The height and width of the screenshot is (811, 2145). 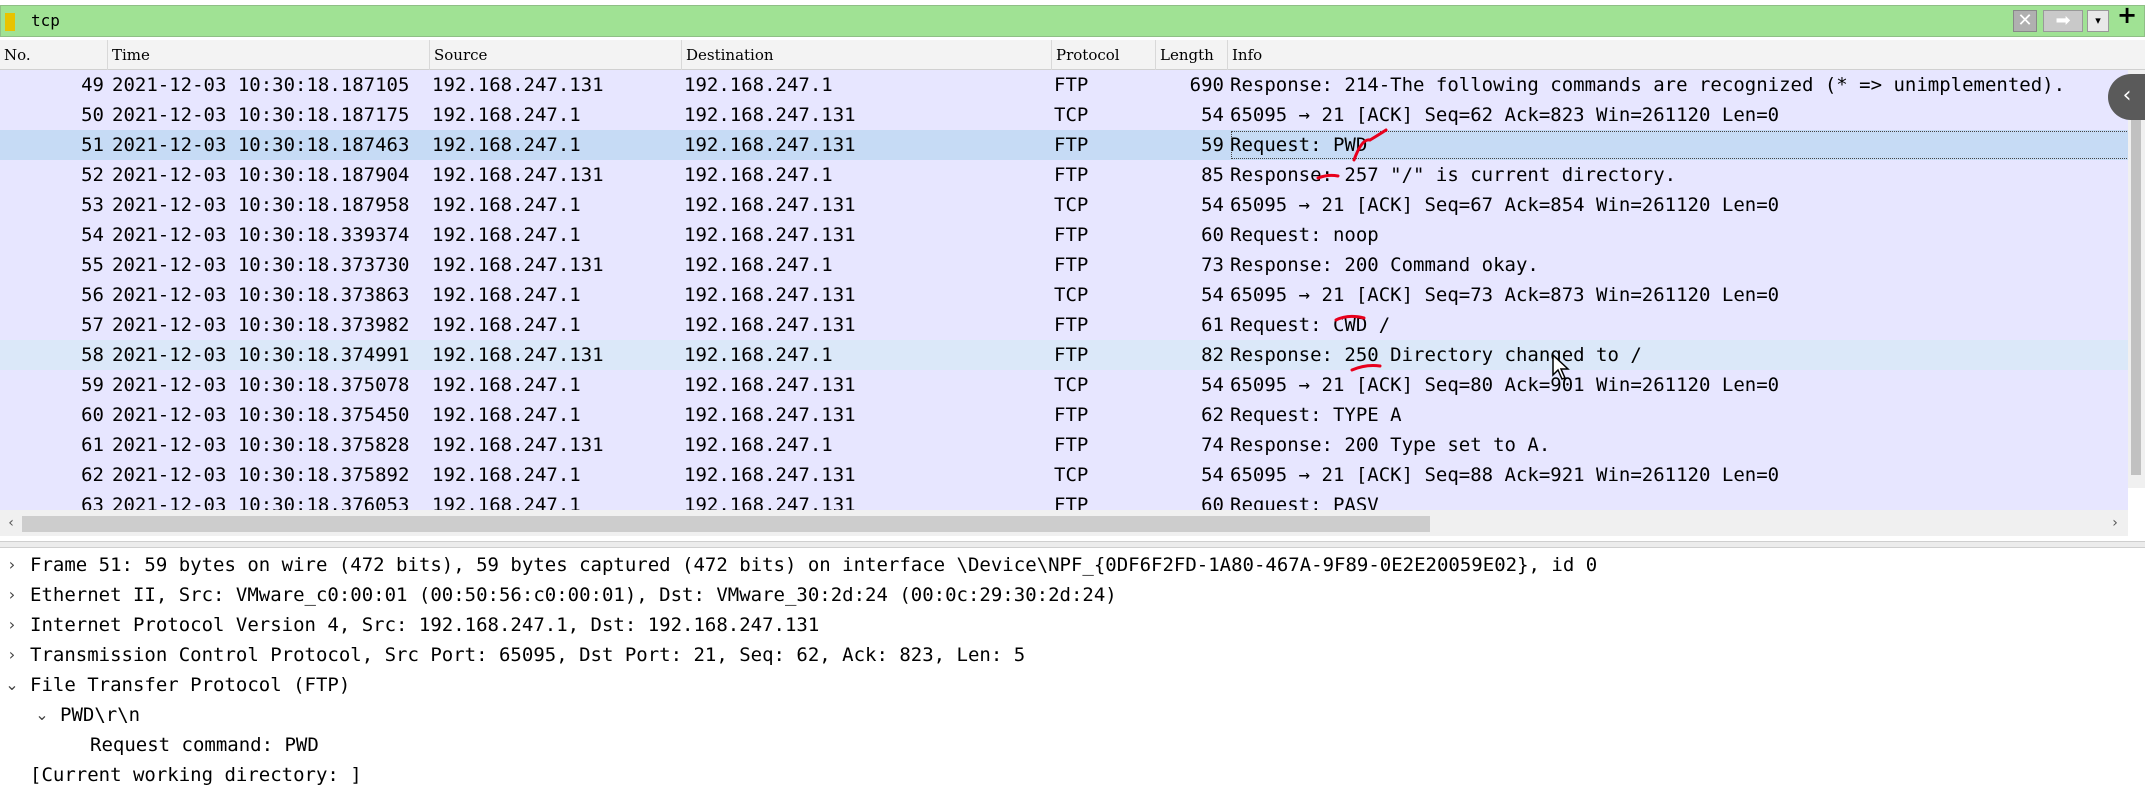 What do you see at coordinates (2025, 21) in the screenshot?
I see `close-icon: ✕` at bounding box center [2025, 21].